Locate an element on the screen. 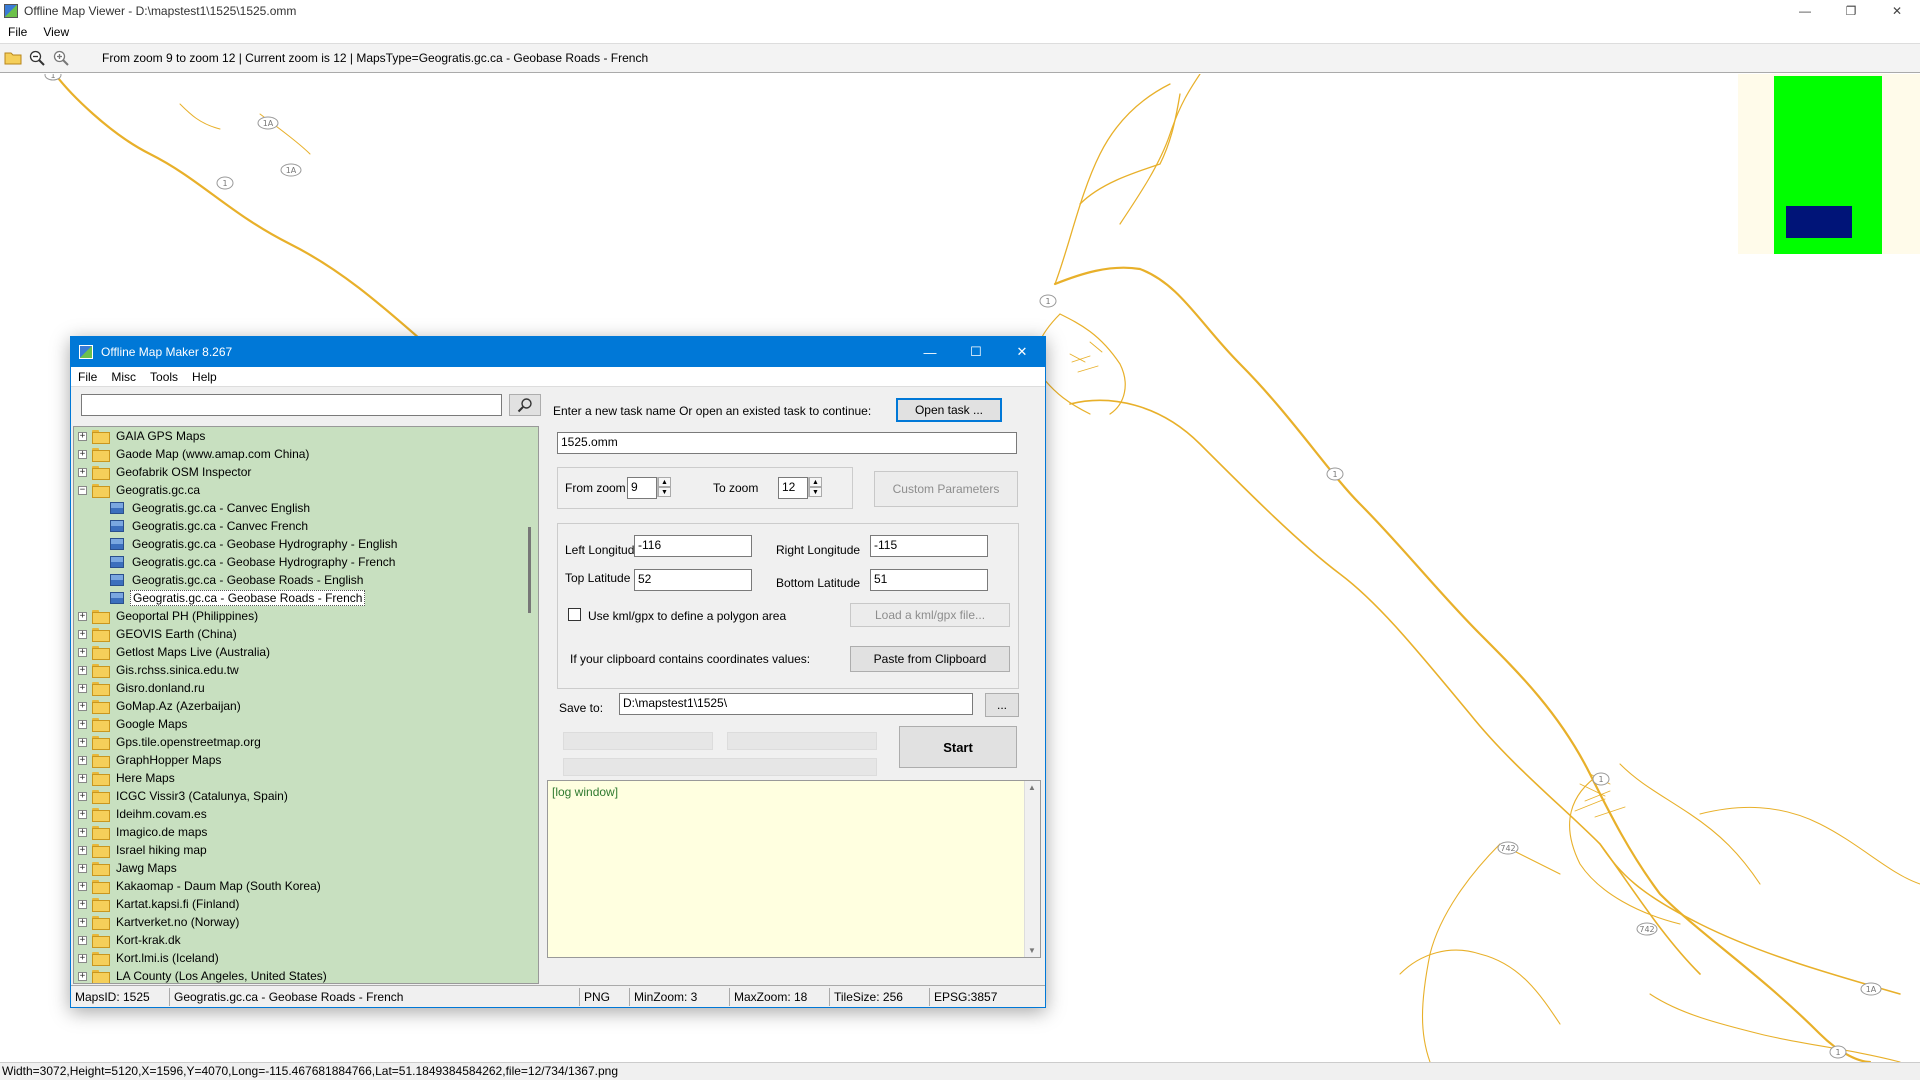  scroll-up-icon: ▲ is located at coordinates (1032, 787).